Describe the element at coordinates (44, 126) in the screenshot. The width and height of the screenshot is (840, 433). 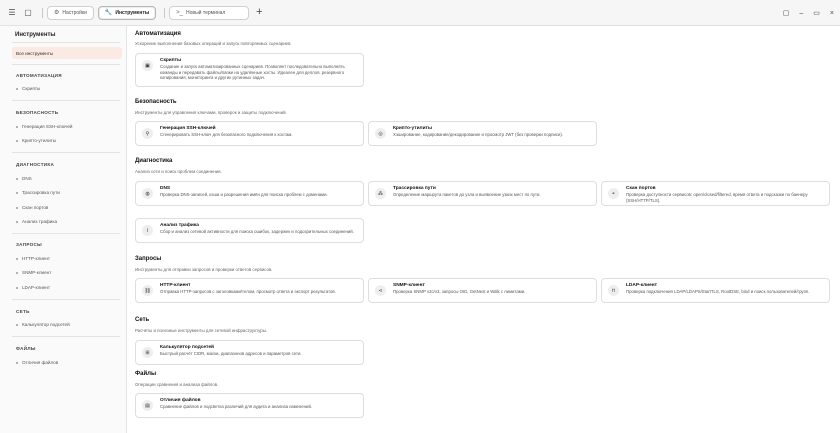
I see `sidebar-item-ssh-keys: Генерация SSH-ключей` at that location.